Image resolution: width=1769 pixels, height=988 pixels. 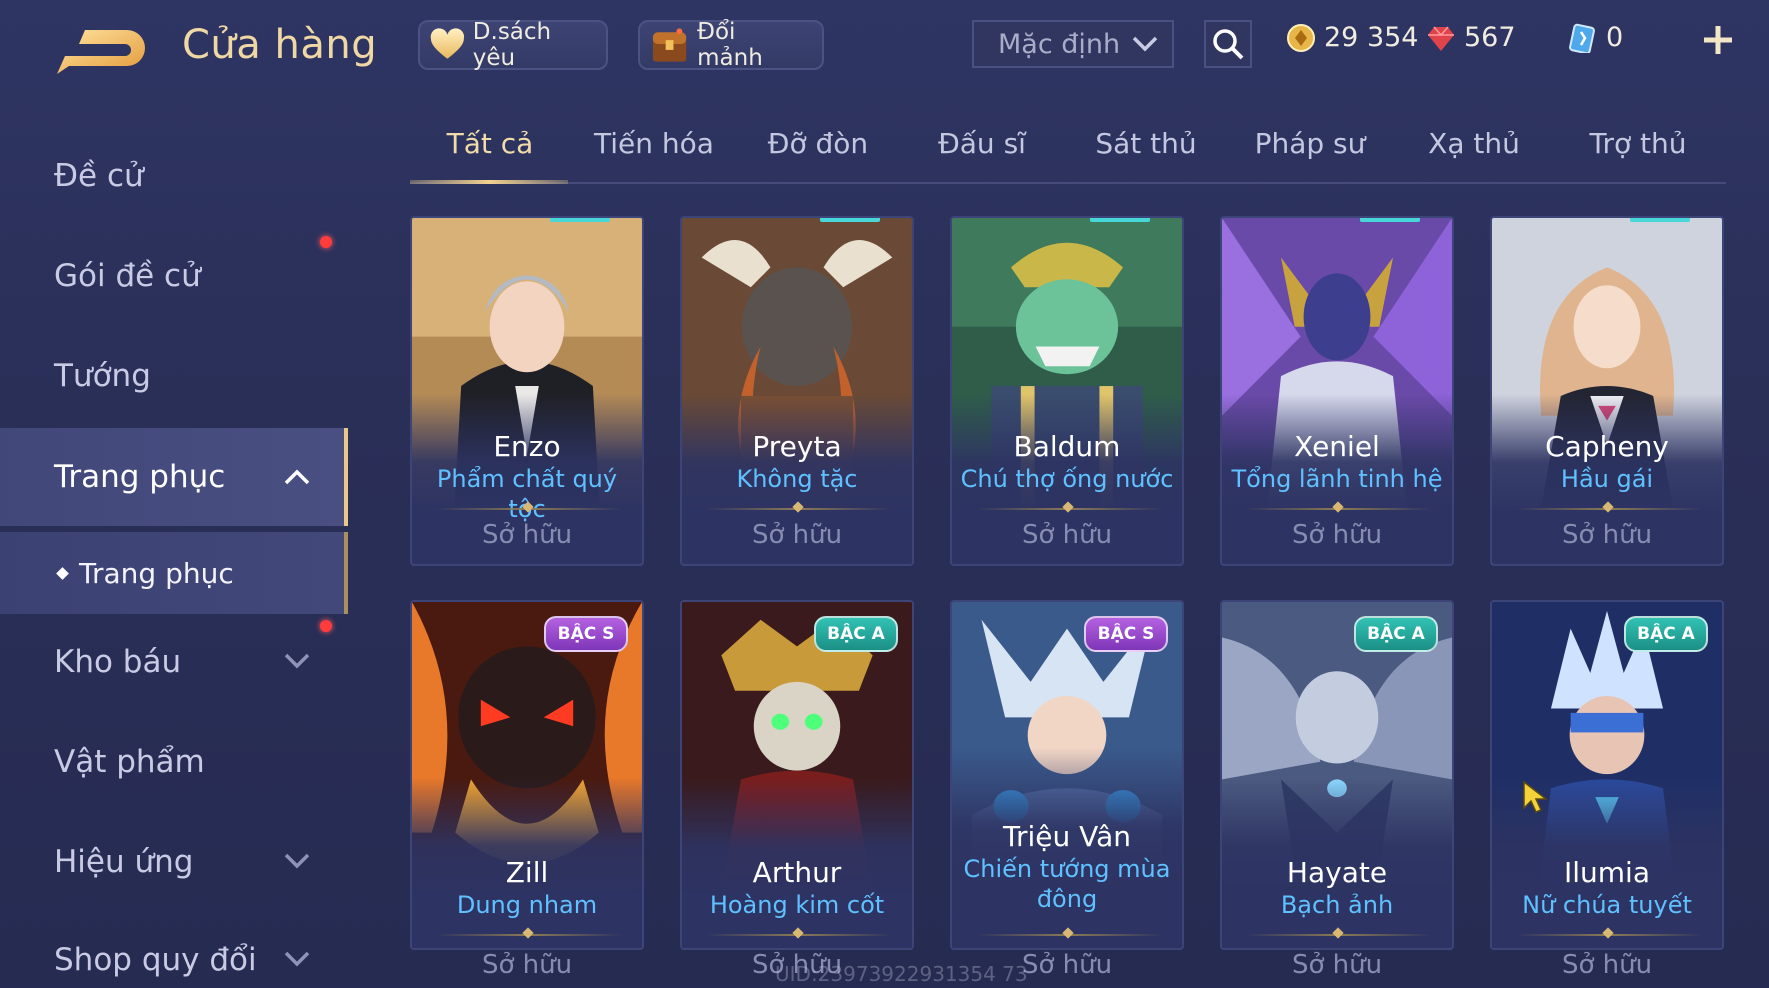 I want to click on sidebar-item-effects: Hiệu ứng, so click(x=174, y=862).